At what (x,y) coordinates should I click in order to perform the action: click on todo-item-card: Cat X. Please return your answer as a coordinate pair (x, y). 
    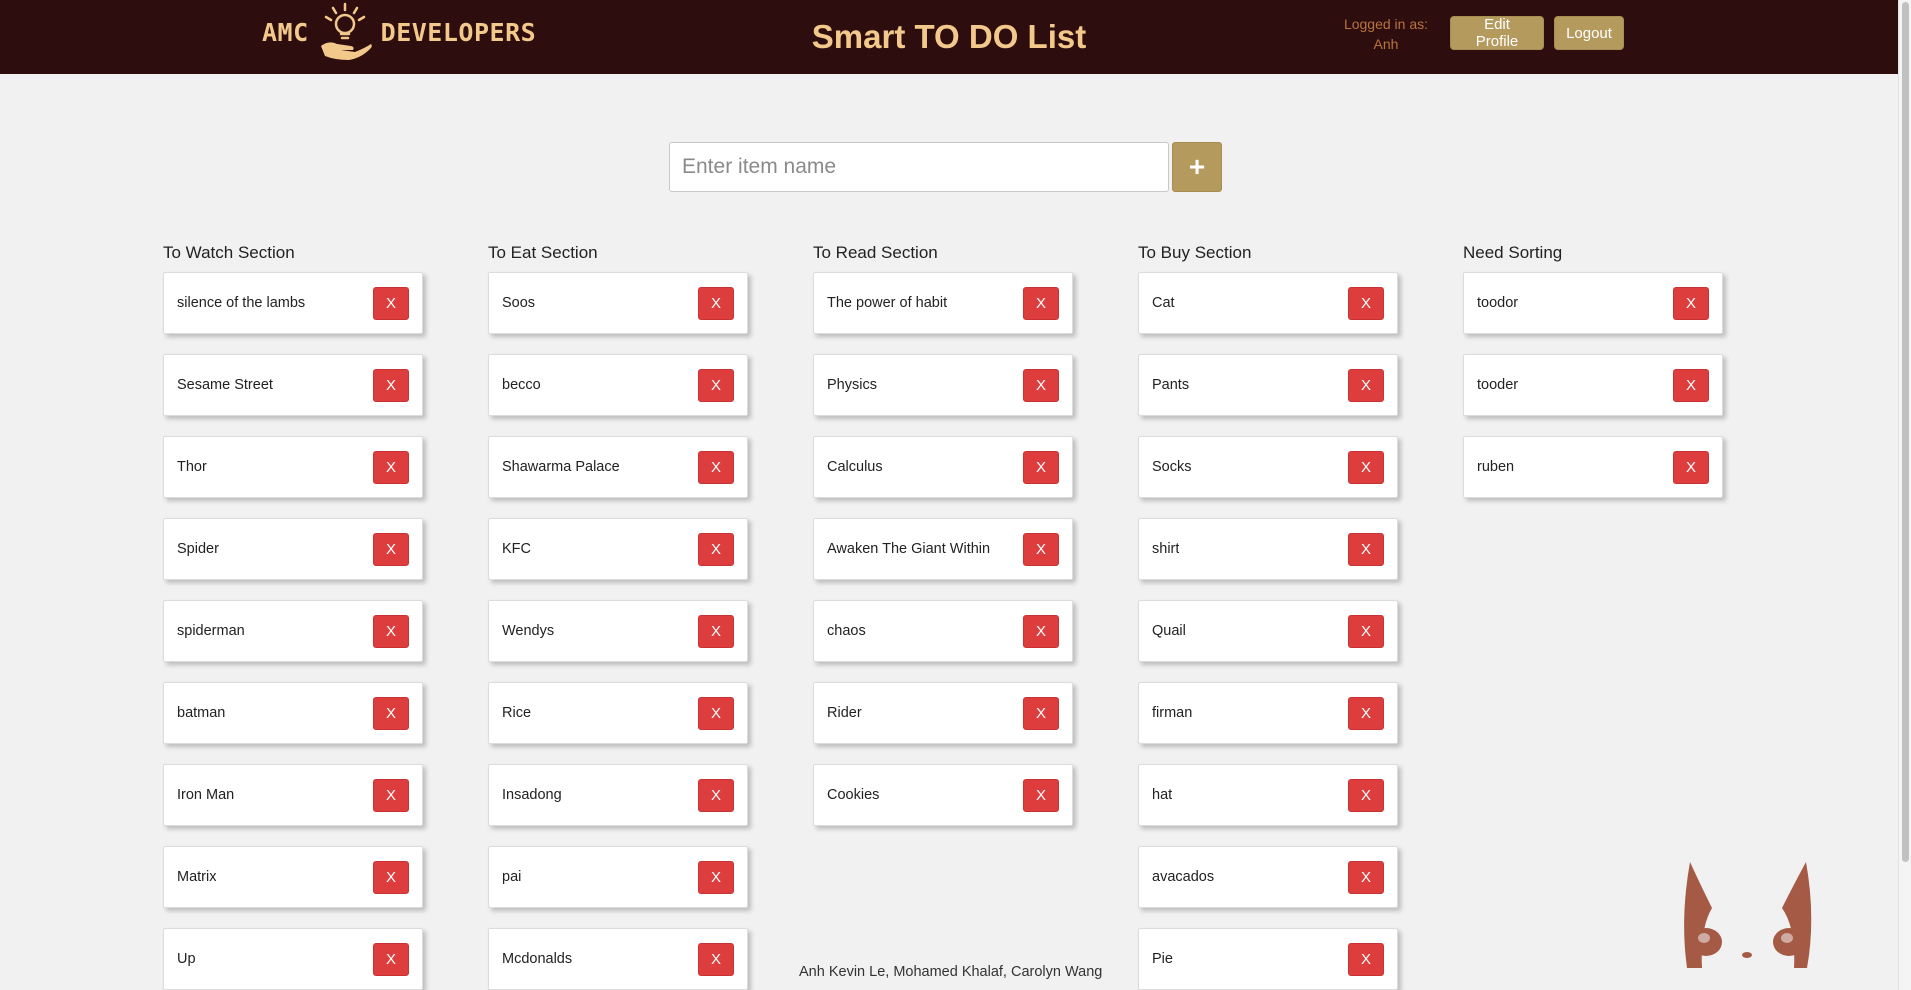
    Looking at the image, I should click on (1268, 303).